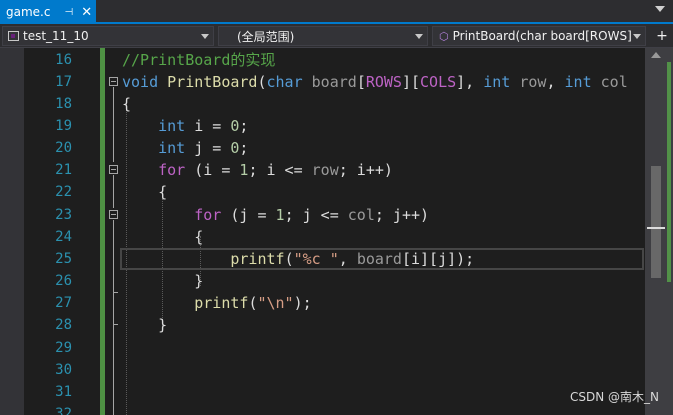 The height and width of the screenshot is (415, 673). Describe the element at coordinates (614, 397) in the screenshot. I see `watermark: CSDN @南木_N` at that location.